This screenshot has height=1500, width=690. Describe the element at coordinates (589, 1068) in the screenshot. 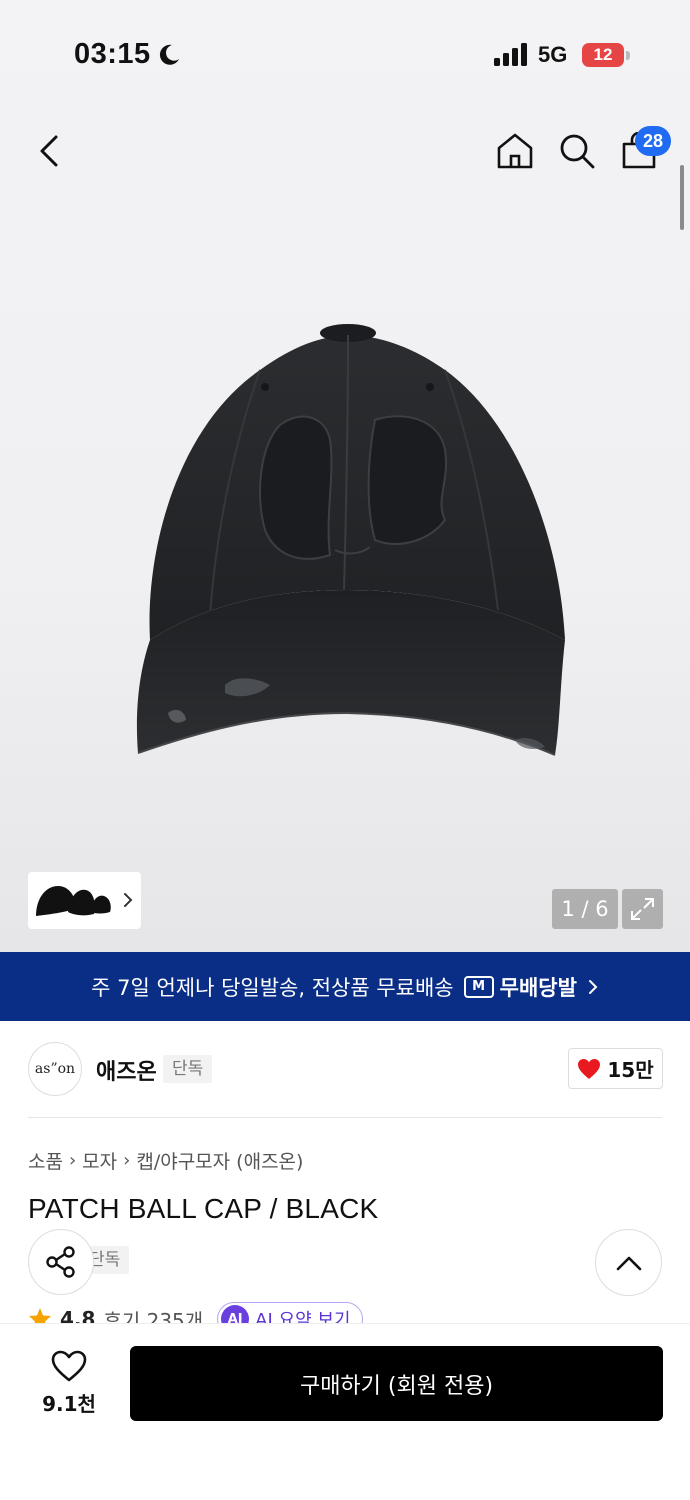

I see `heart-icon` at that location.